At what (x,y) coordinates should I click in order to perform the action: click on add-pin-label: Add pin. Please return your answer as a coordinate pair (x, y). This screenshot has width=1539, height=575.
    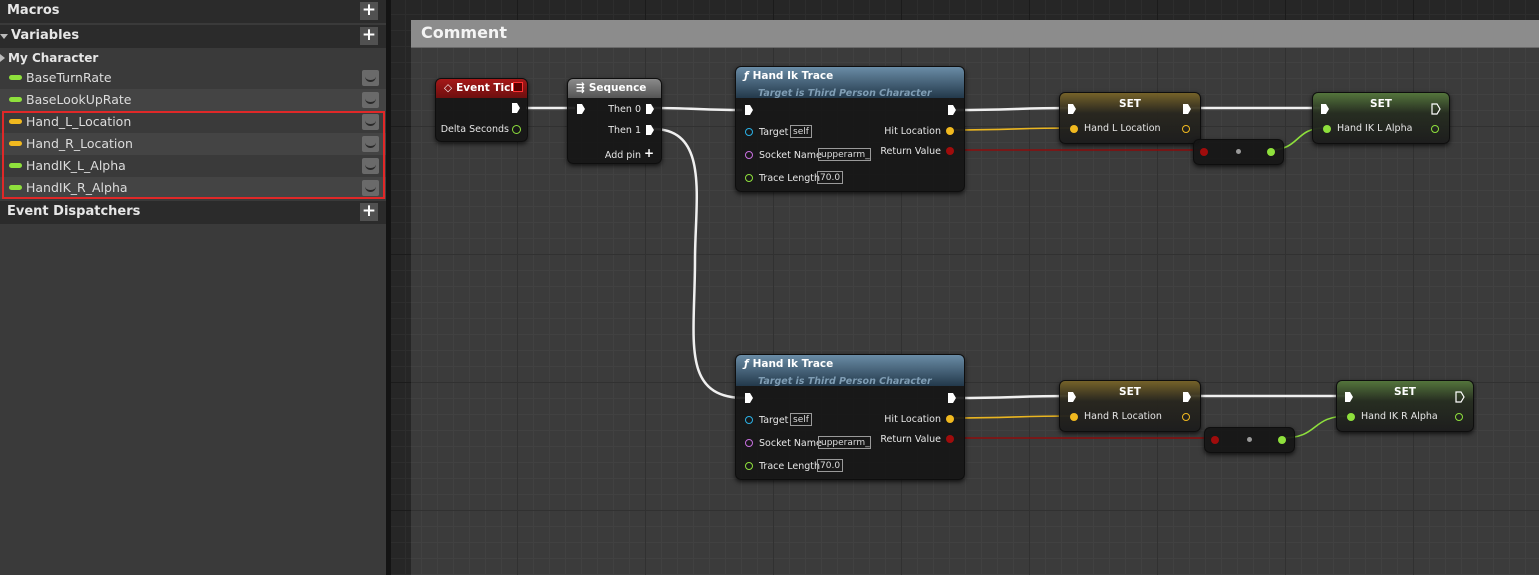
    Looking at the image, I should click on (623, 155).